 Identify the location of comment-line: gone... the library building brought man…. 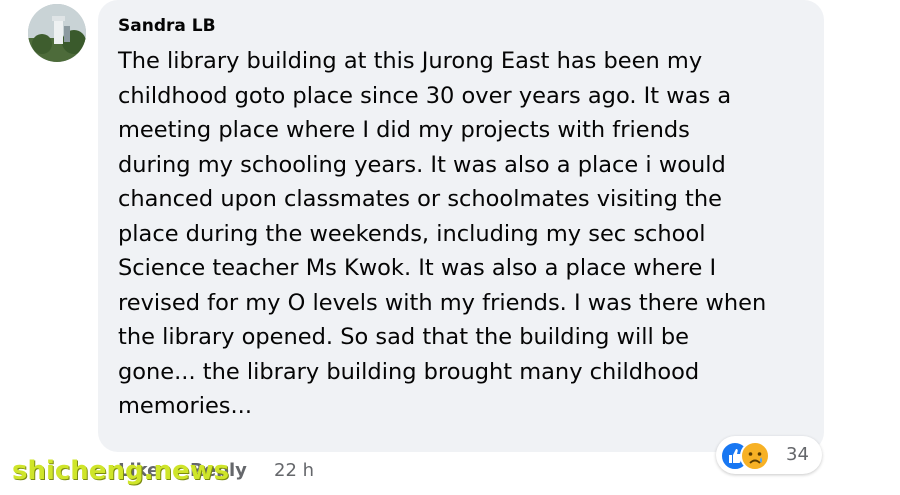
(409, 371).